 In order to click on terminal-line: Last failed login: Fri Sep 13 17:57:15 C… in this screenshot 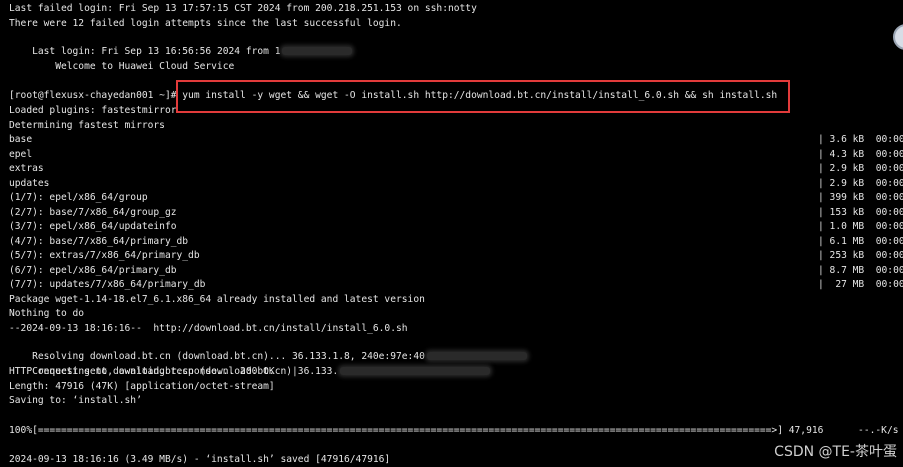, I will do `click(243, 8)`.